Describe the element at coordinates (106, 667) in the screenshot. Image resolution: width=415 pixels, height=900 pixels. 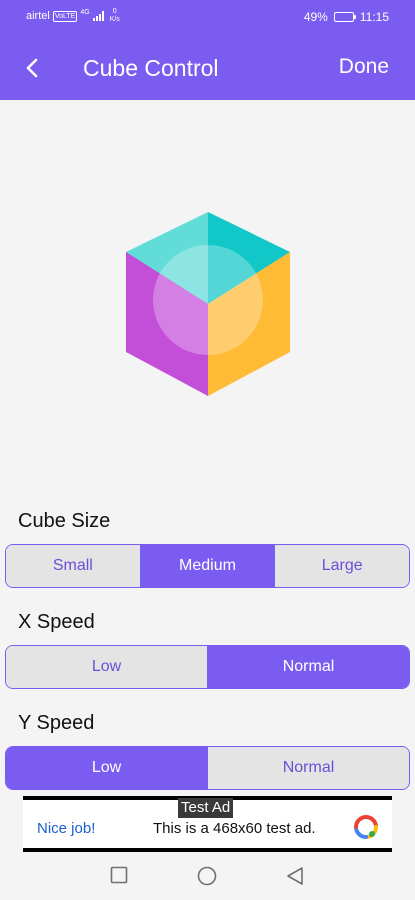
I see `x-speed-low-button: Low` at that location.